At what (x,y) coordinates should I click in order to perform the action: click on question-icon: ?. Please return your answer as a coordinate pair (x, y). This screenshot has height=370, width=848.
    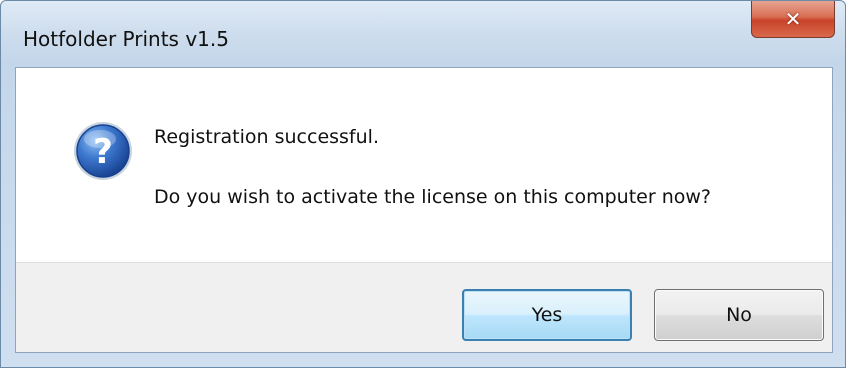
    Looking at the image, I should click on (103, 151).